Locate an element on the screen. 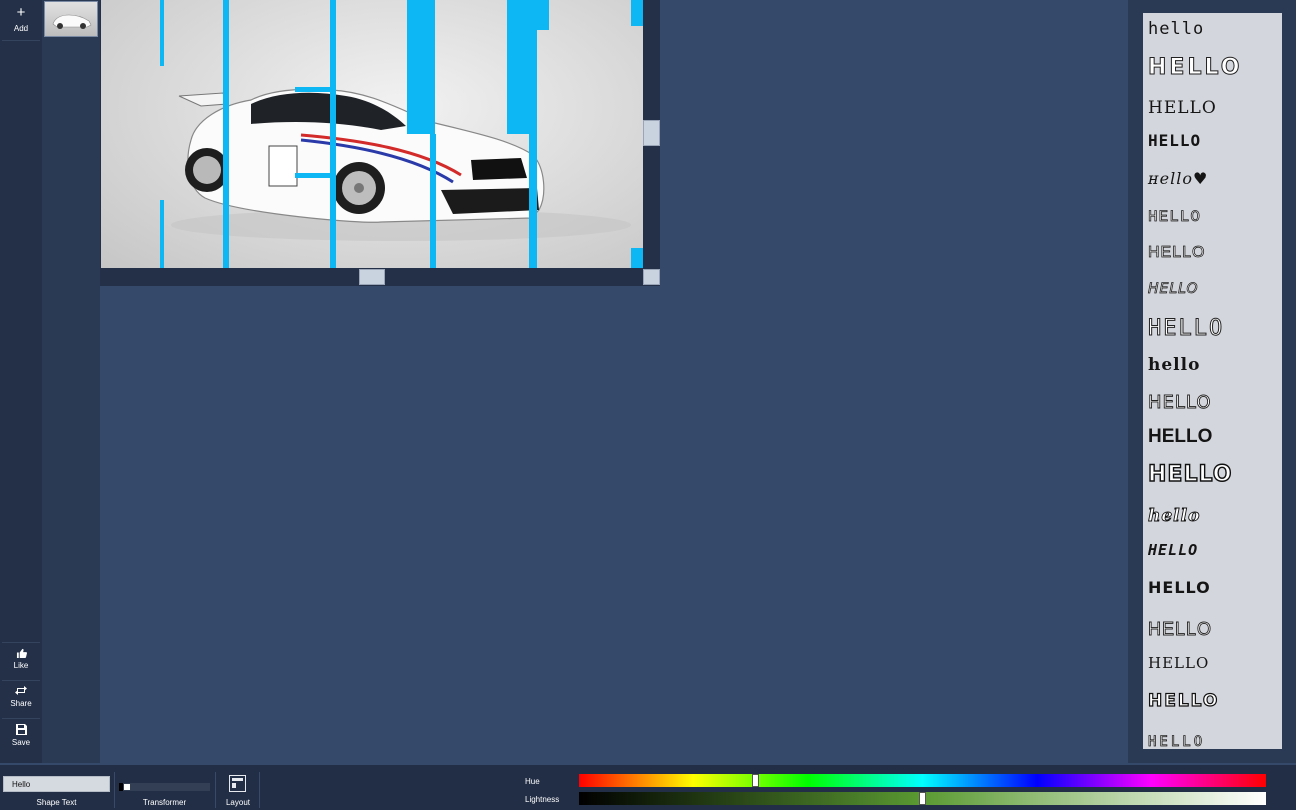 This screenshot has width=1296, height=810. transformer-slider-fill is located at coordinates (121, 787).